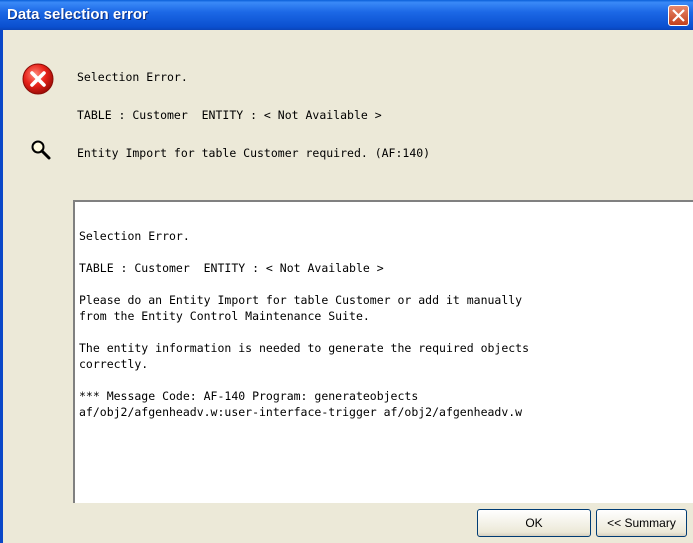 The image size is (693, 543). I want to click on close-button, so click(678, 15).